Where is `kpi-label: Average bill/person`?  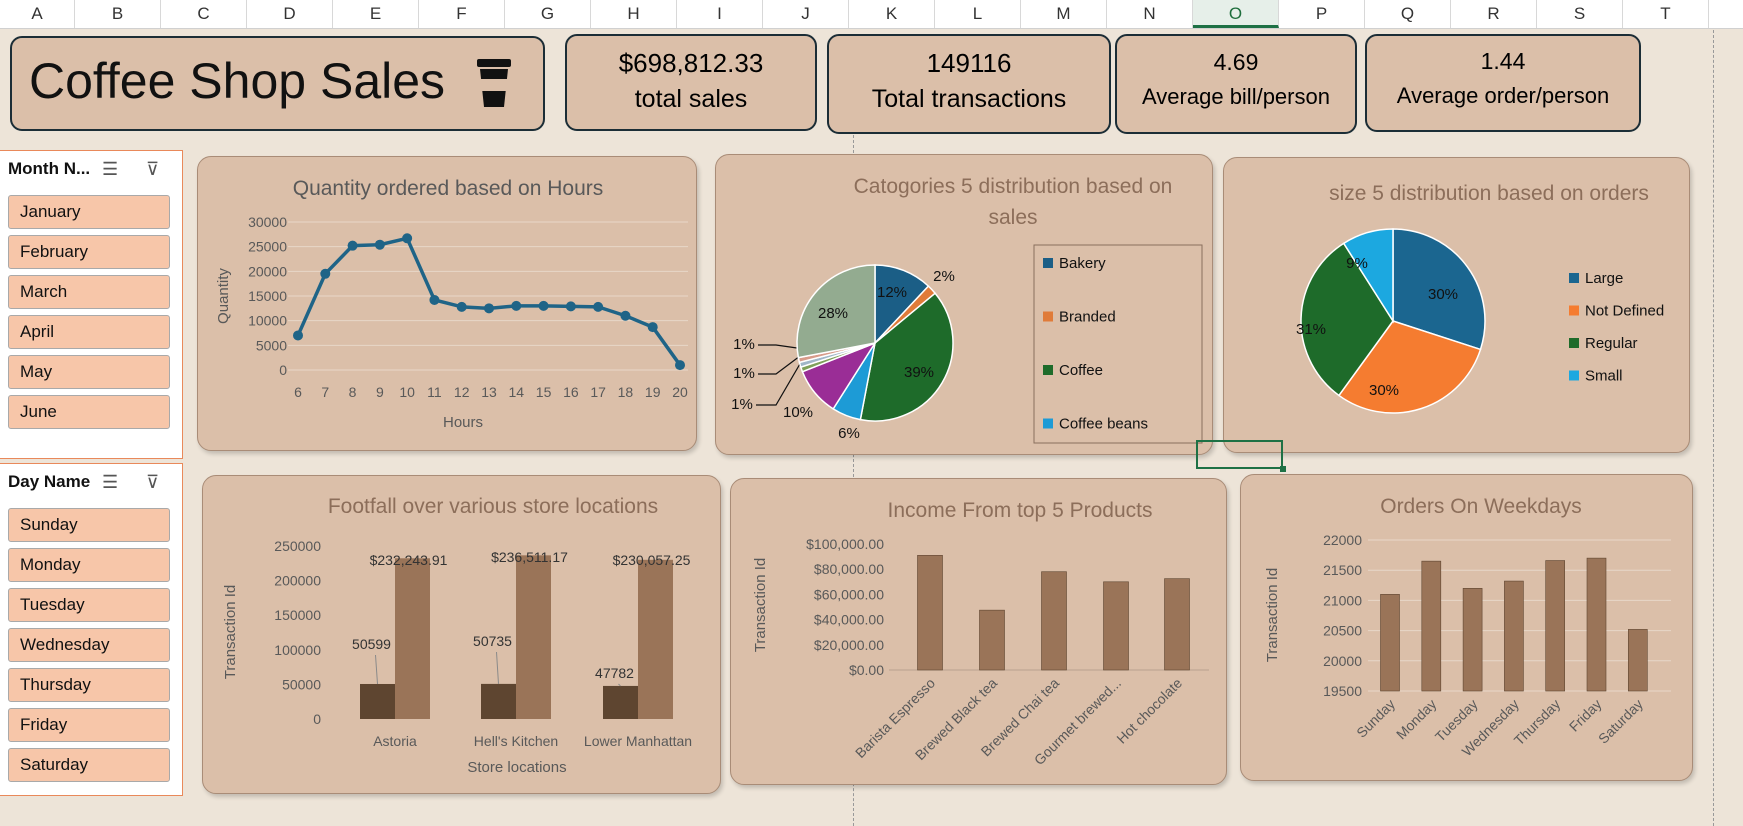
kpi-label: Average bill/person is located at coordinates (1236, 96).